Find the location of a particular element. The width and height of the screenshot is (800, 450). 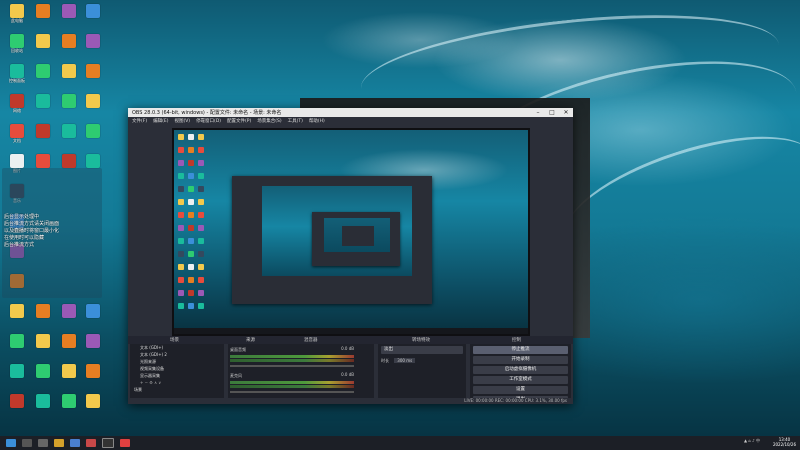

start-icon is located at coordinates (11, 443).